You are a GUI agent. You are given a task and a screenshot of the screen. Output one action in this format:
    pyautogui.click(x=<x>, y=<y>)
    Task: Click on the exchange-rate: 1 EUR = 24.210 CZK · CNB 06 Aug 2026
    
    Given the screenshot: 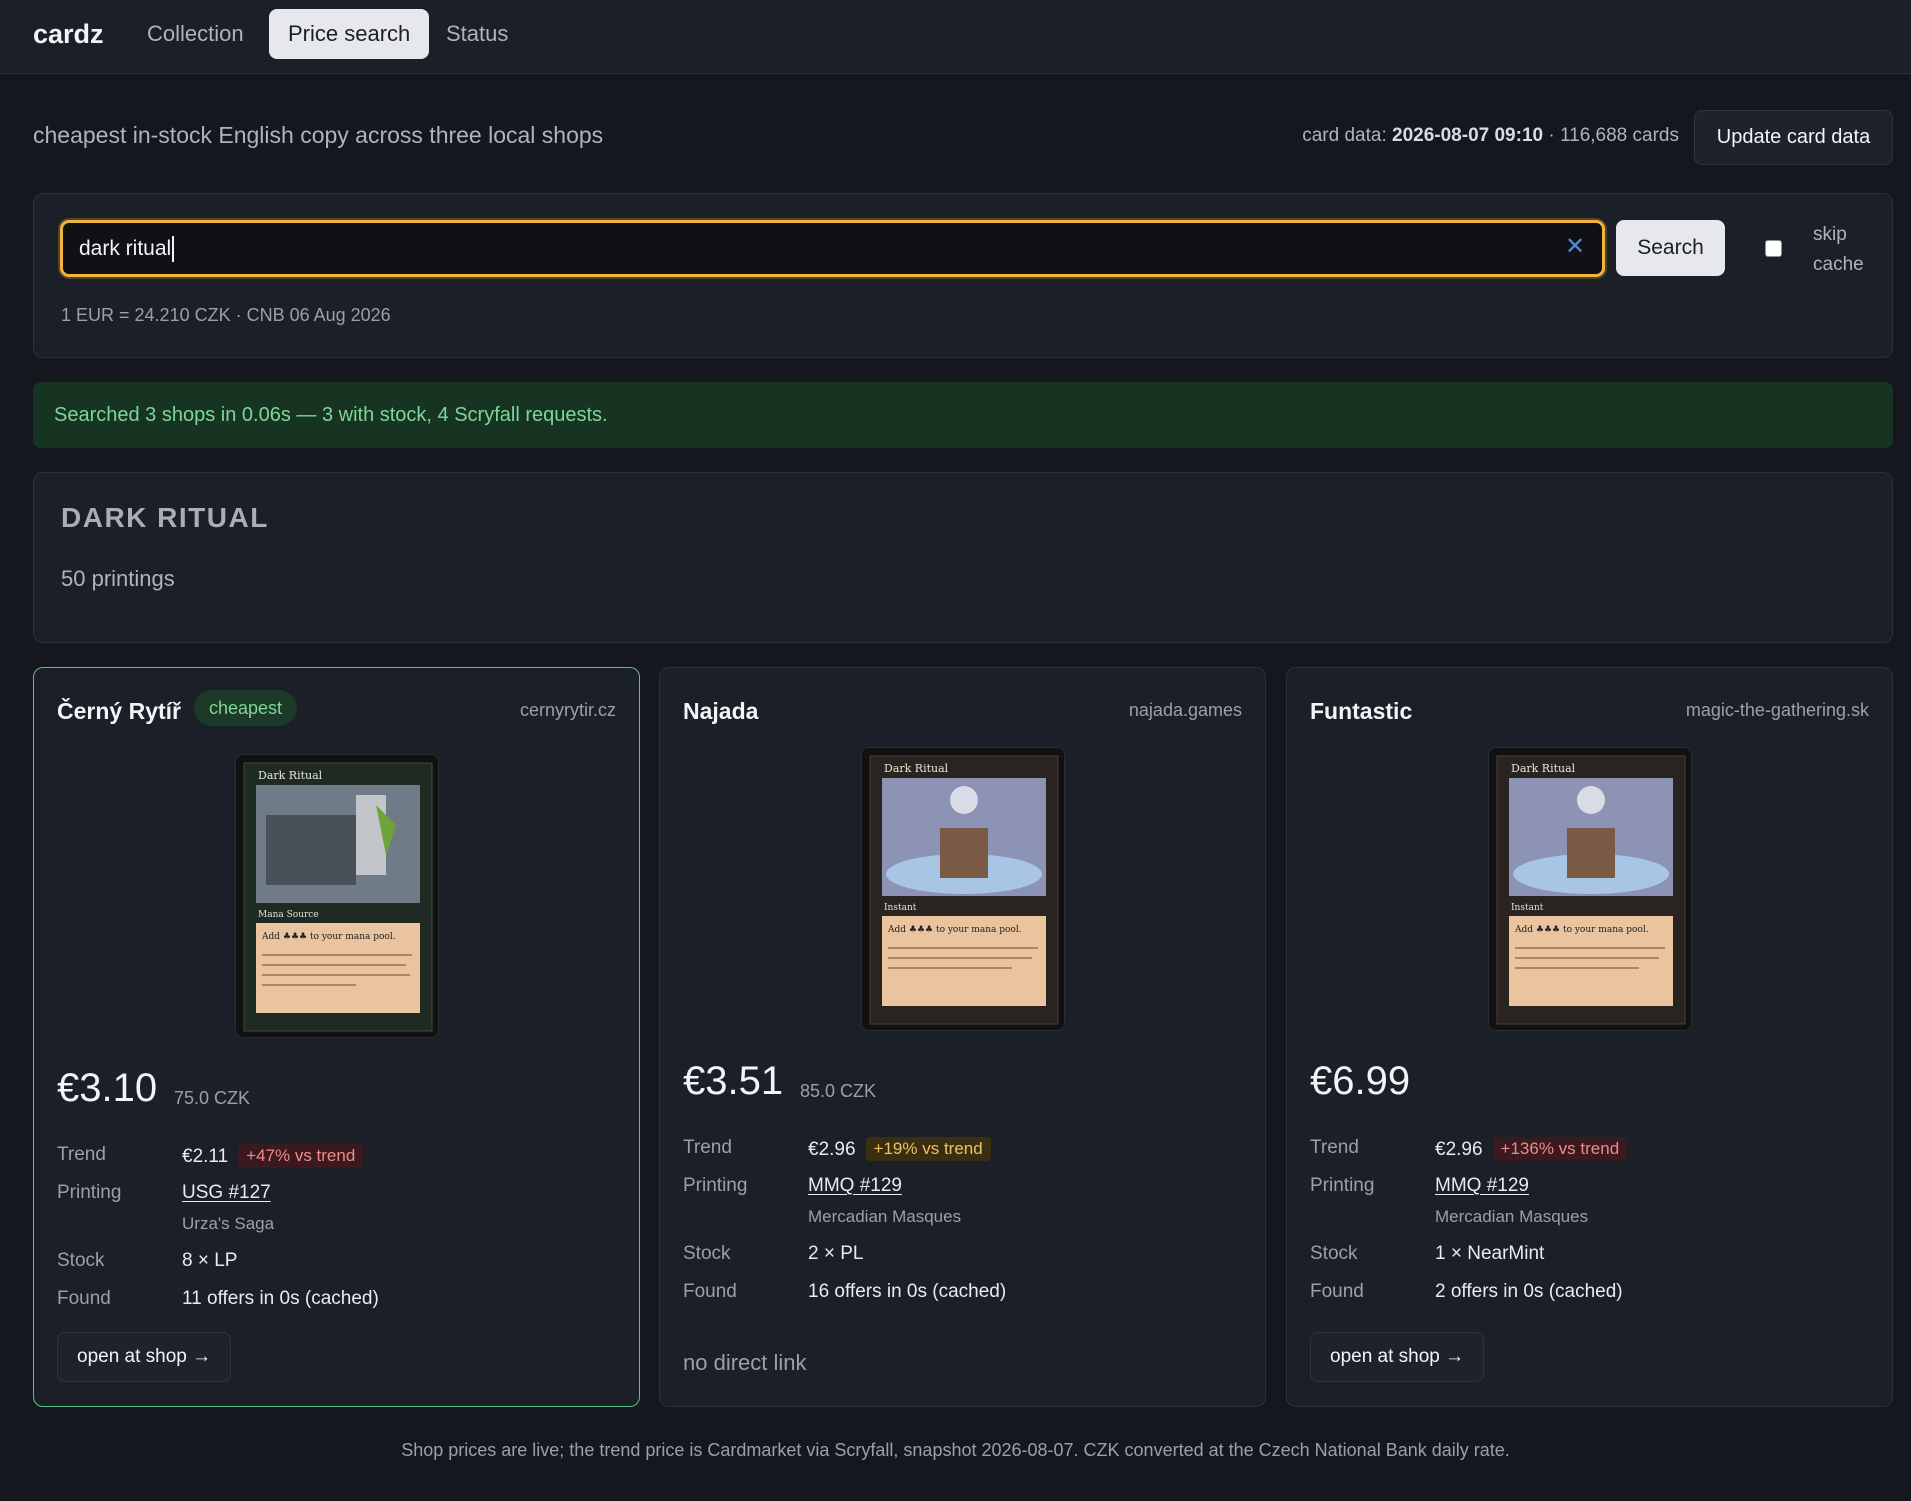 What is the action you would take?
    pyautogui.click(x=226, y=315)
    